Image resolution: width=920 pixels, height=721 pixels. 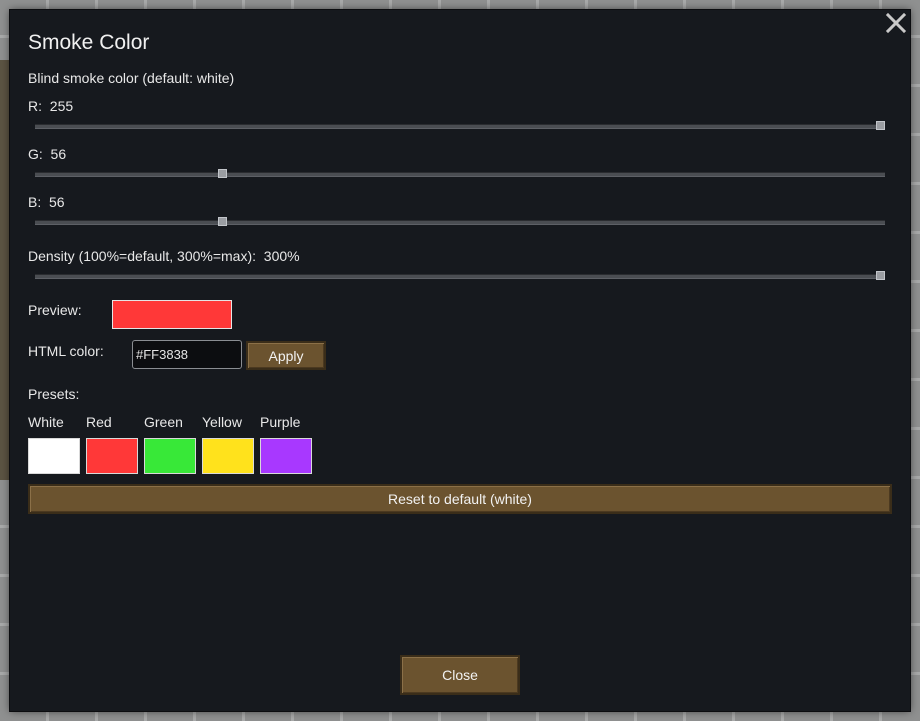 I want to click on close-icon, so click(x=896, y=23).